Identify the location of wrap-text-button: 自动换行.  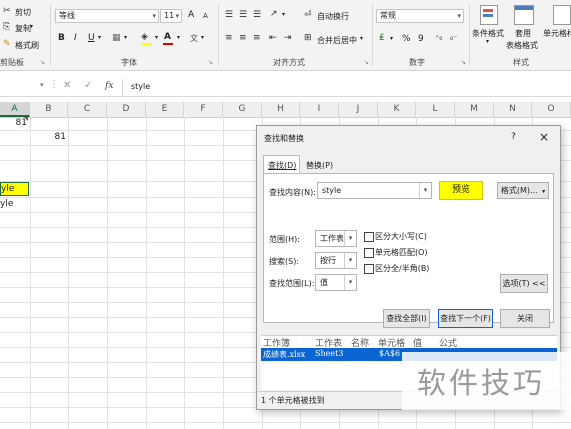
(333, 16).